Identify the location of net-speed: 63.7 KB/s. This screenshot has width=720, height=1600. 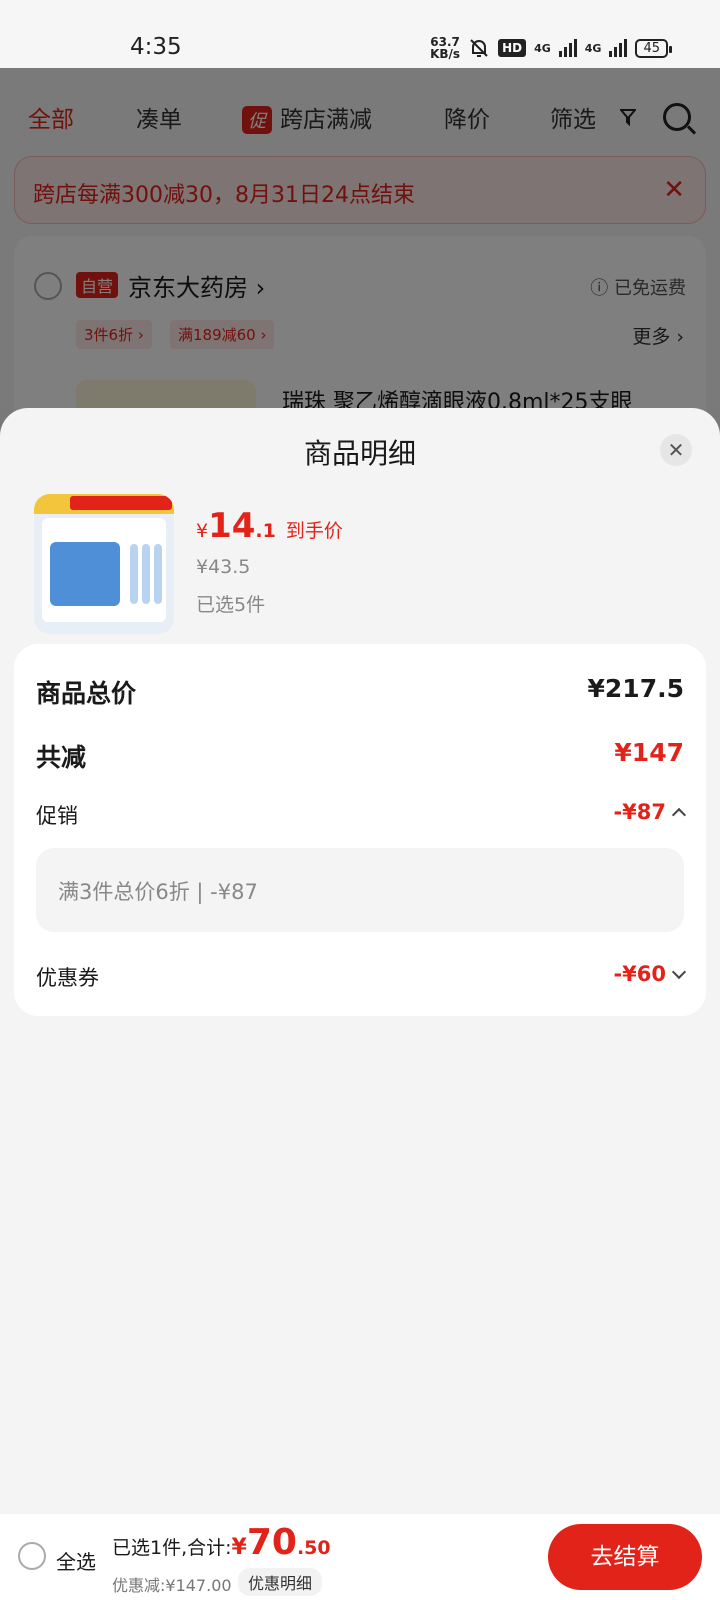
(445, 48).